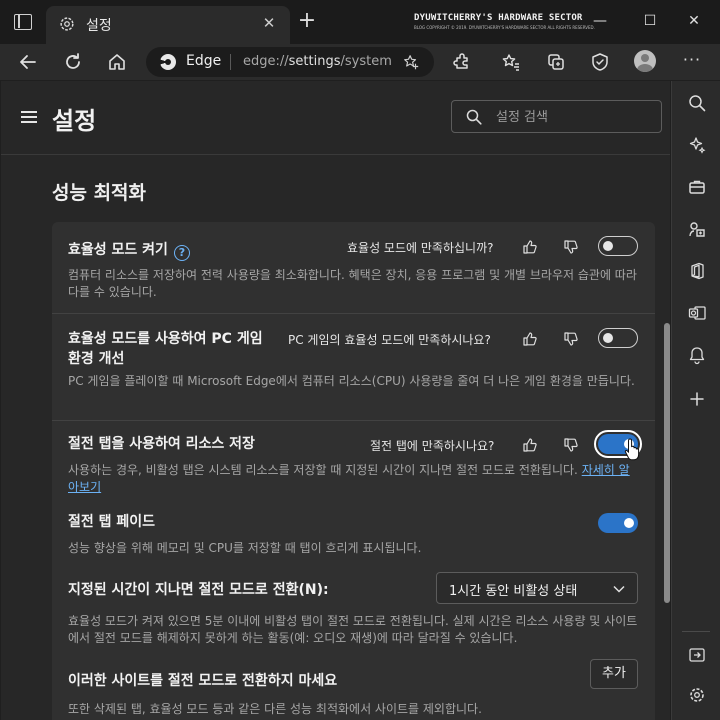  What do you see at coordinates (498, 18) in the screenshot?
I see `watermark-title: DYUWITCHERRY'S HARDWARE SECTOR` at bounding box center [498, 18].